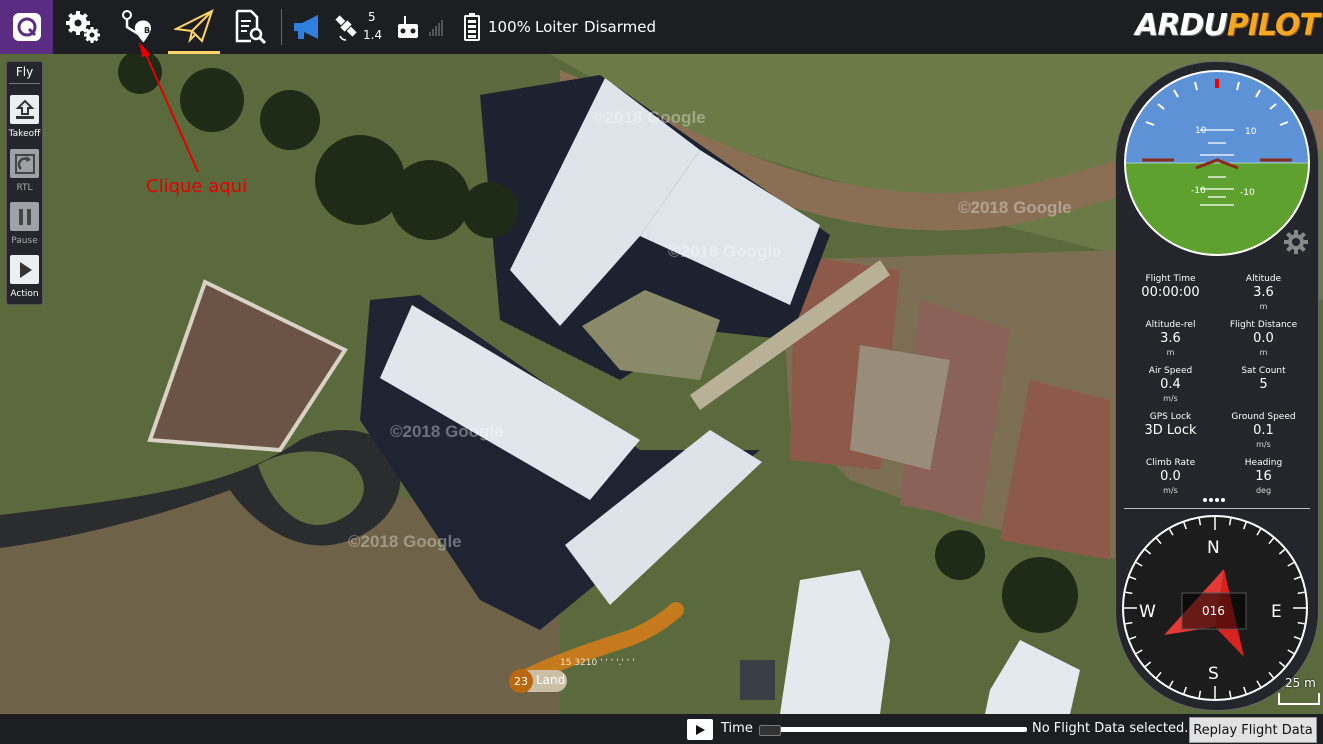 This screenshot has height=744, width=1323. I want to click on pause-label: Pause, so click(24, 241).